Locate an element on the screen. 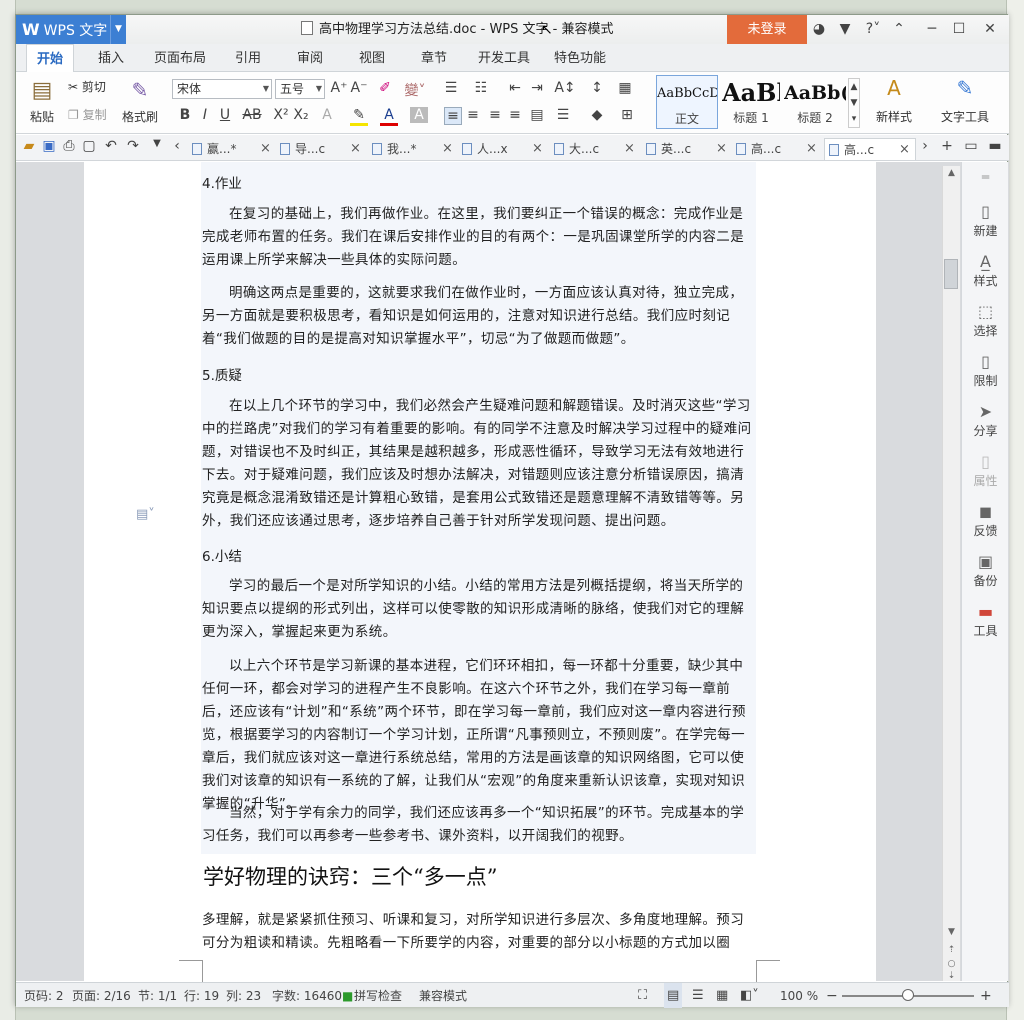 This screenshot has height=1020, width=1024. text-size-icon: A↕ is located at coordinates (565, 88).